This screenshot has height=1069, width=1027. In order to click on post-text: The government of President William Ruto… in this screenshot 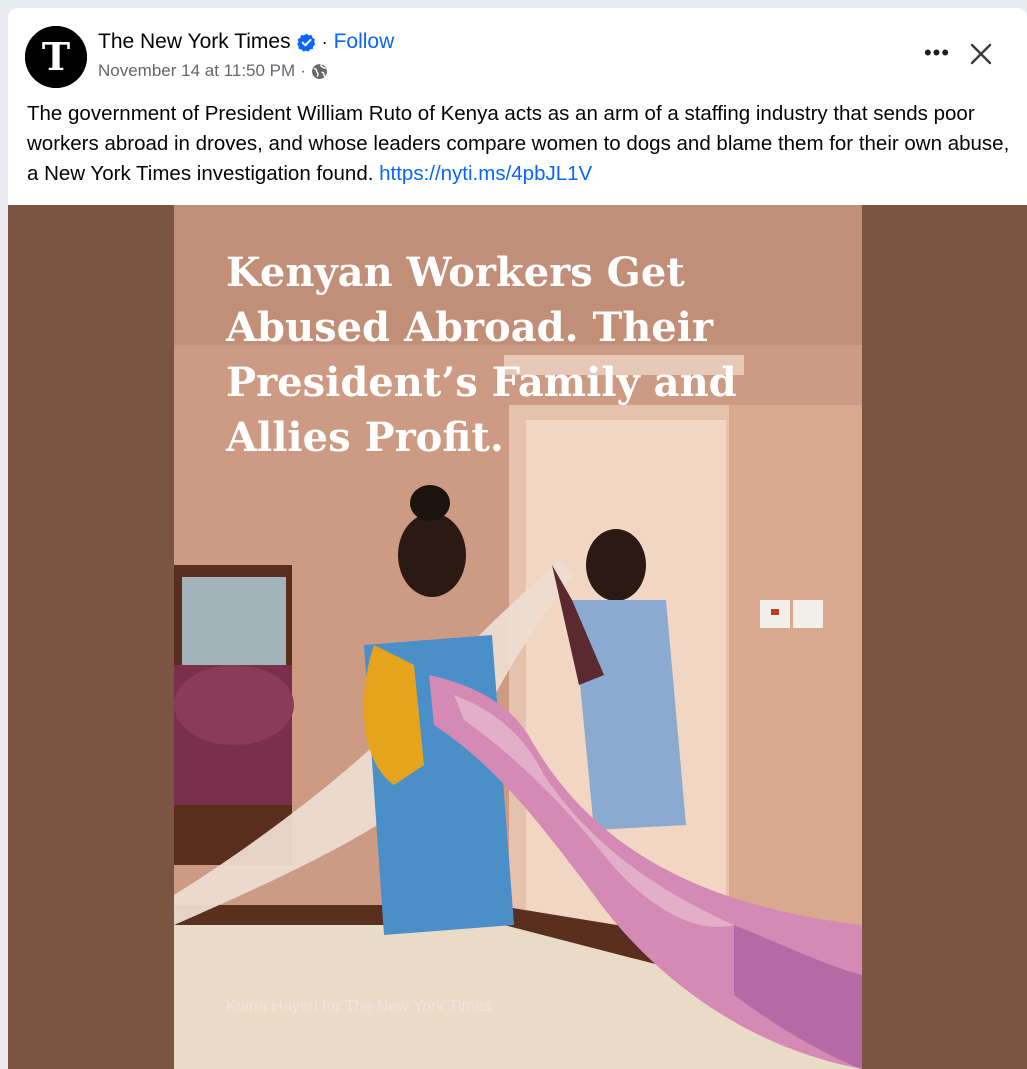, I will do `click(521, 144)`.